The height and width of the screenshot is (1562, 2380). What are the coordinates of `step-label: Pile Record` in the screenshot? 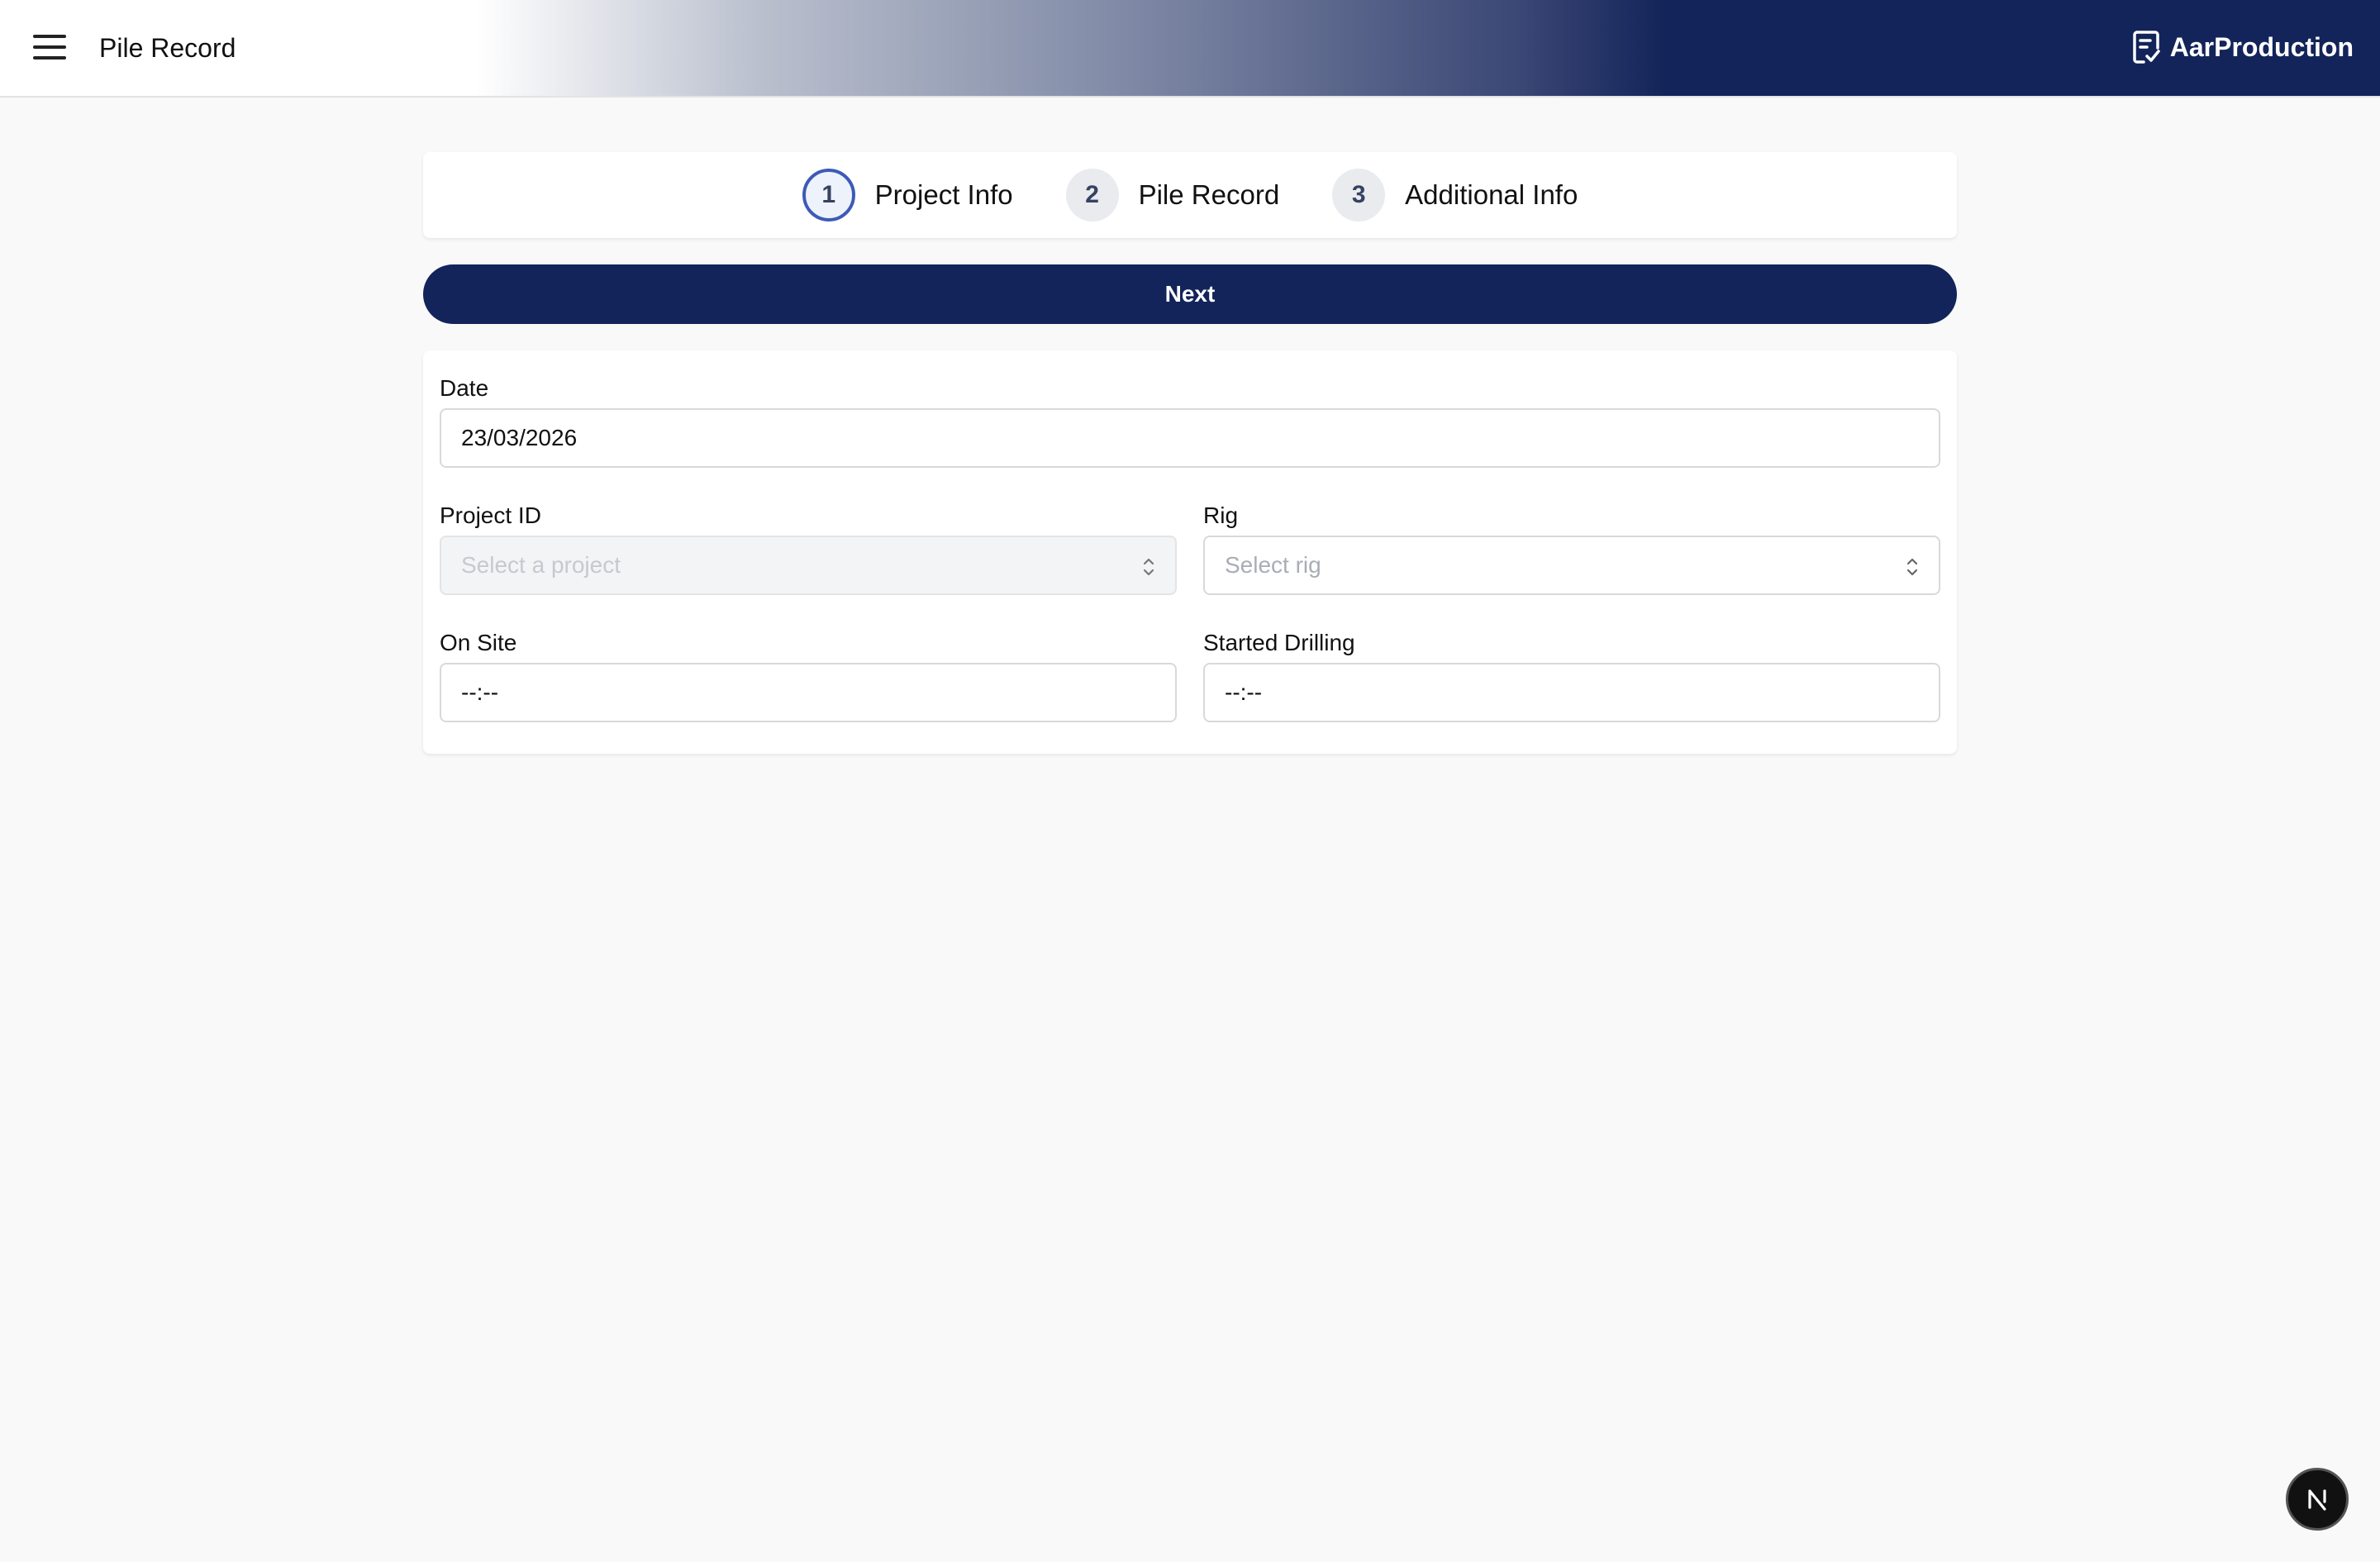 It's located at (1209, 194).